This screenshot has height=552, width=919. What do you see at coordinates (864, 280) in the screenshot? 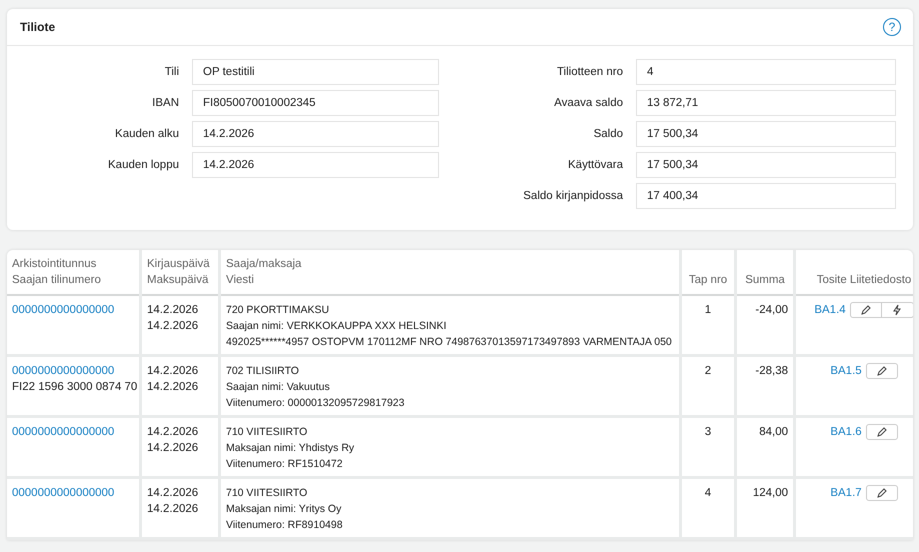
I see `column-header: Tosite Liitetiedosto` at bounding box center [864, 280].